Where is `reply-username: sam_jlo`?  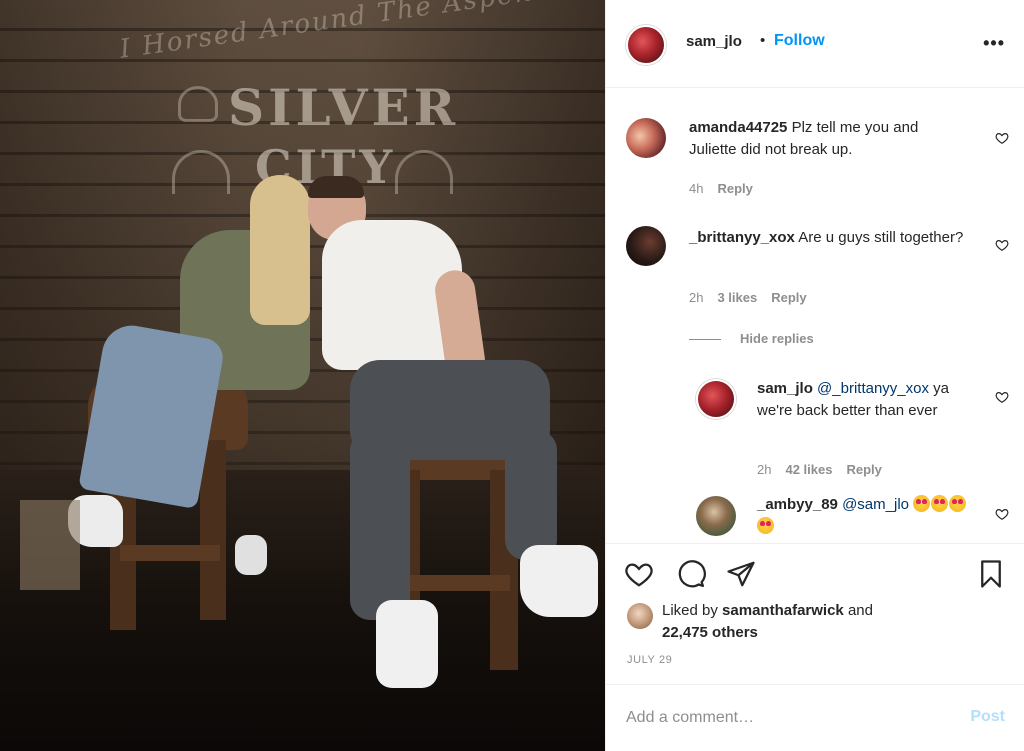
reply-username: sam_jlo is located at coordinates (785, 388).